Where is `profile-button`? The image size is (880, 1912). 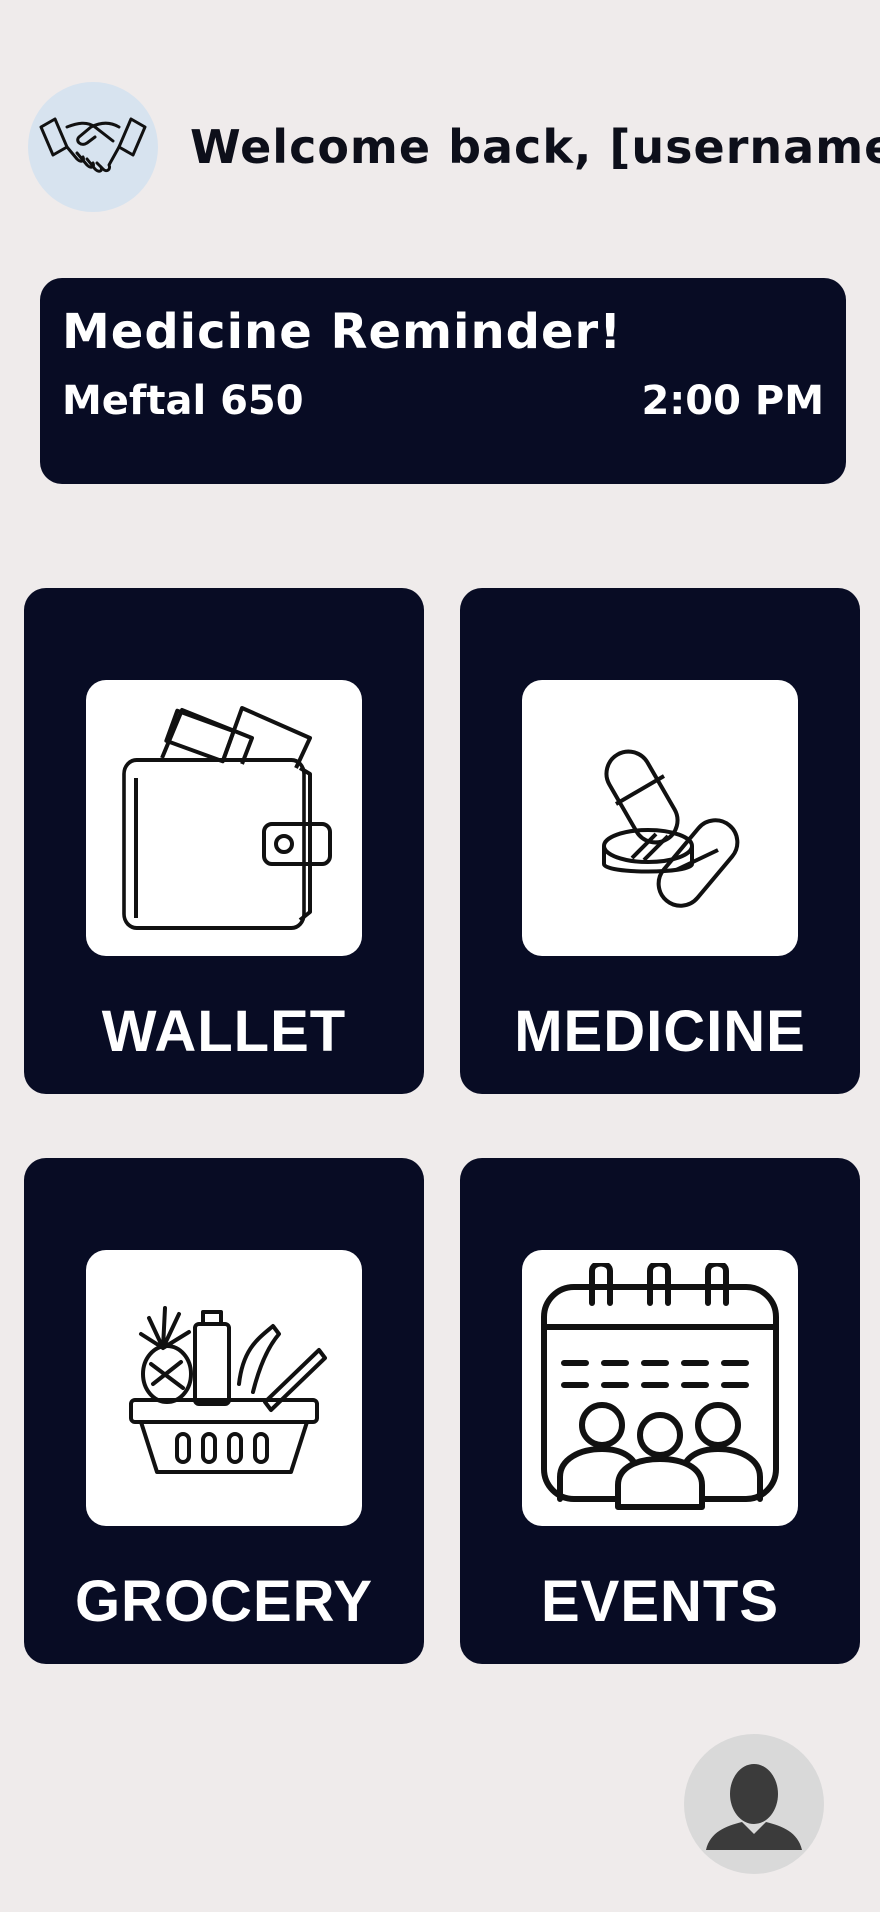 profile-button is located at coordinates (754, 1804).